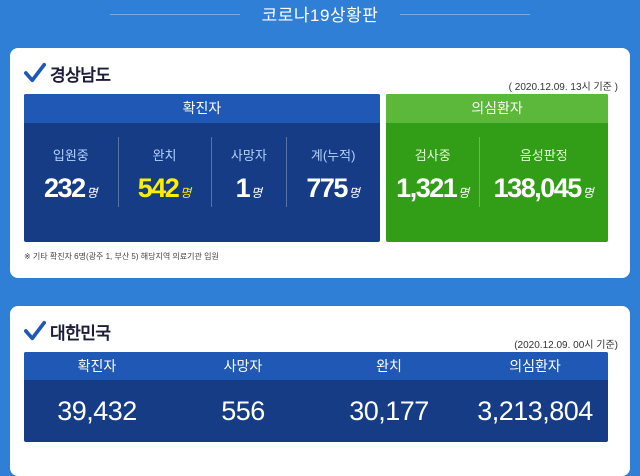  What do you see at coordinates (316, 366) in the screenshot?
I see `korea-stats-header: 확진자 사망자 완치 의심환자` at bounding box center [316, 366].